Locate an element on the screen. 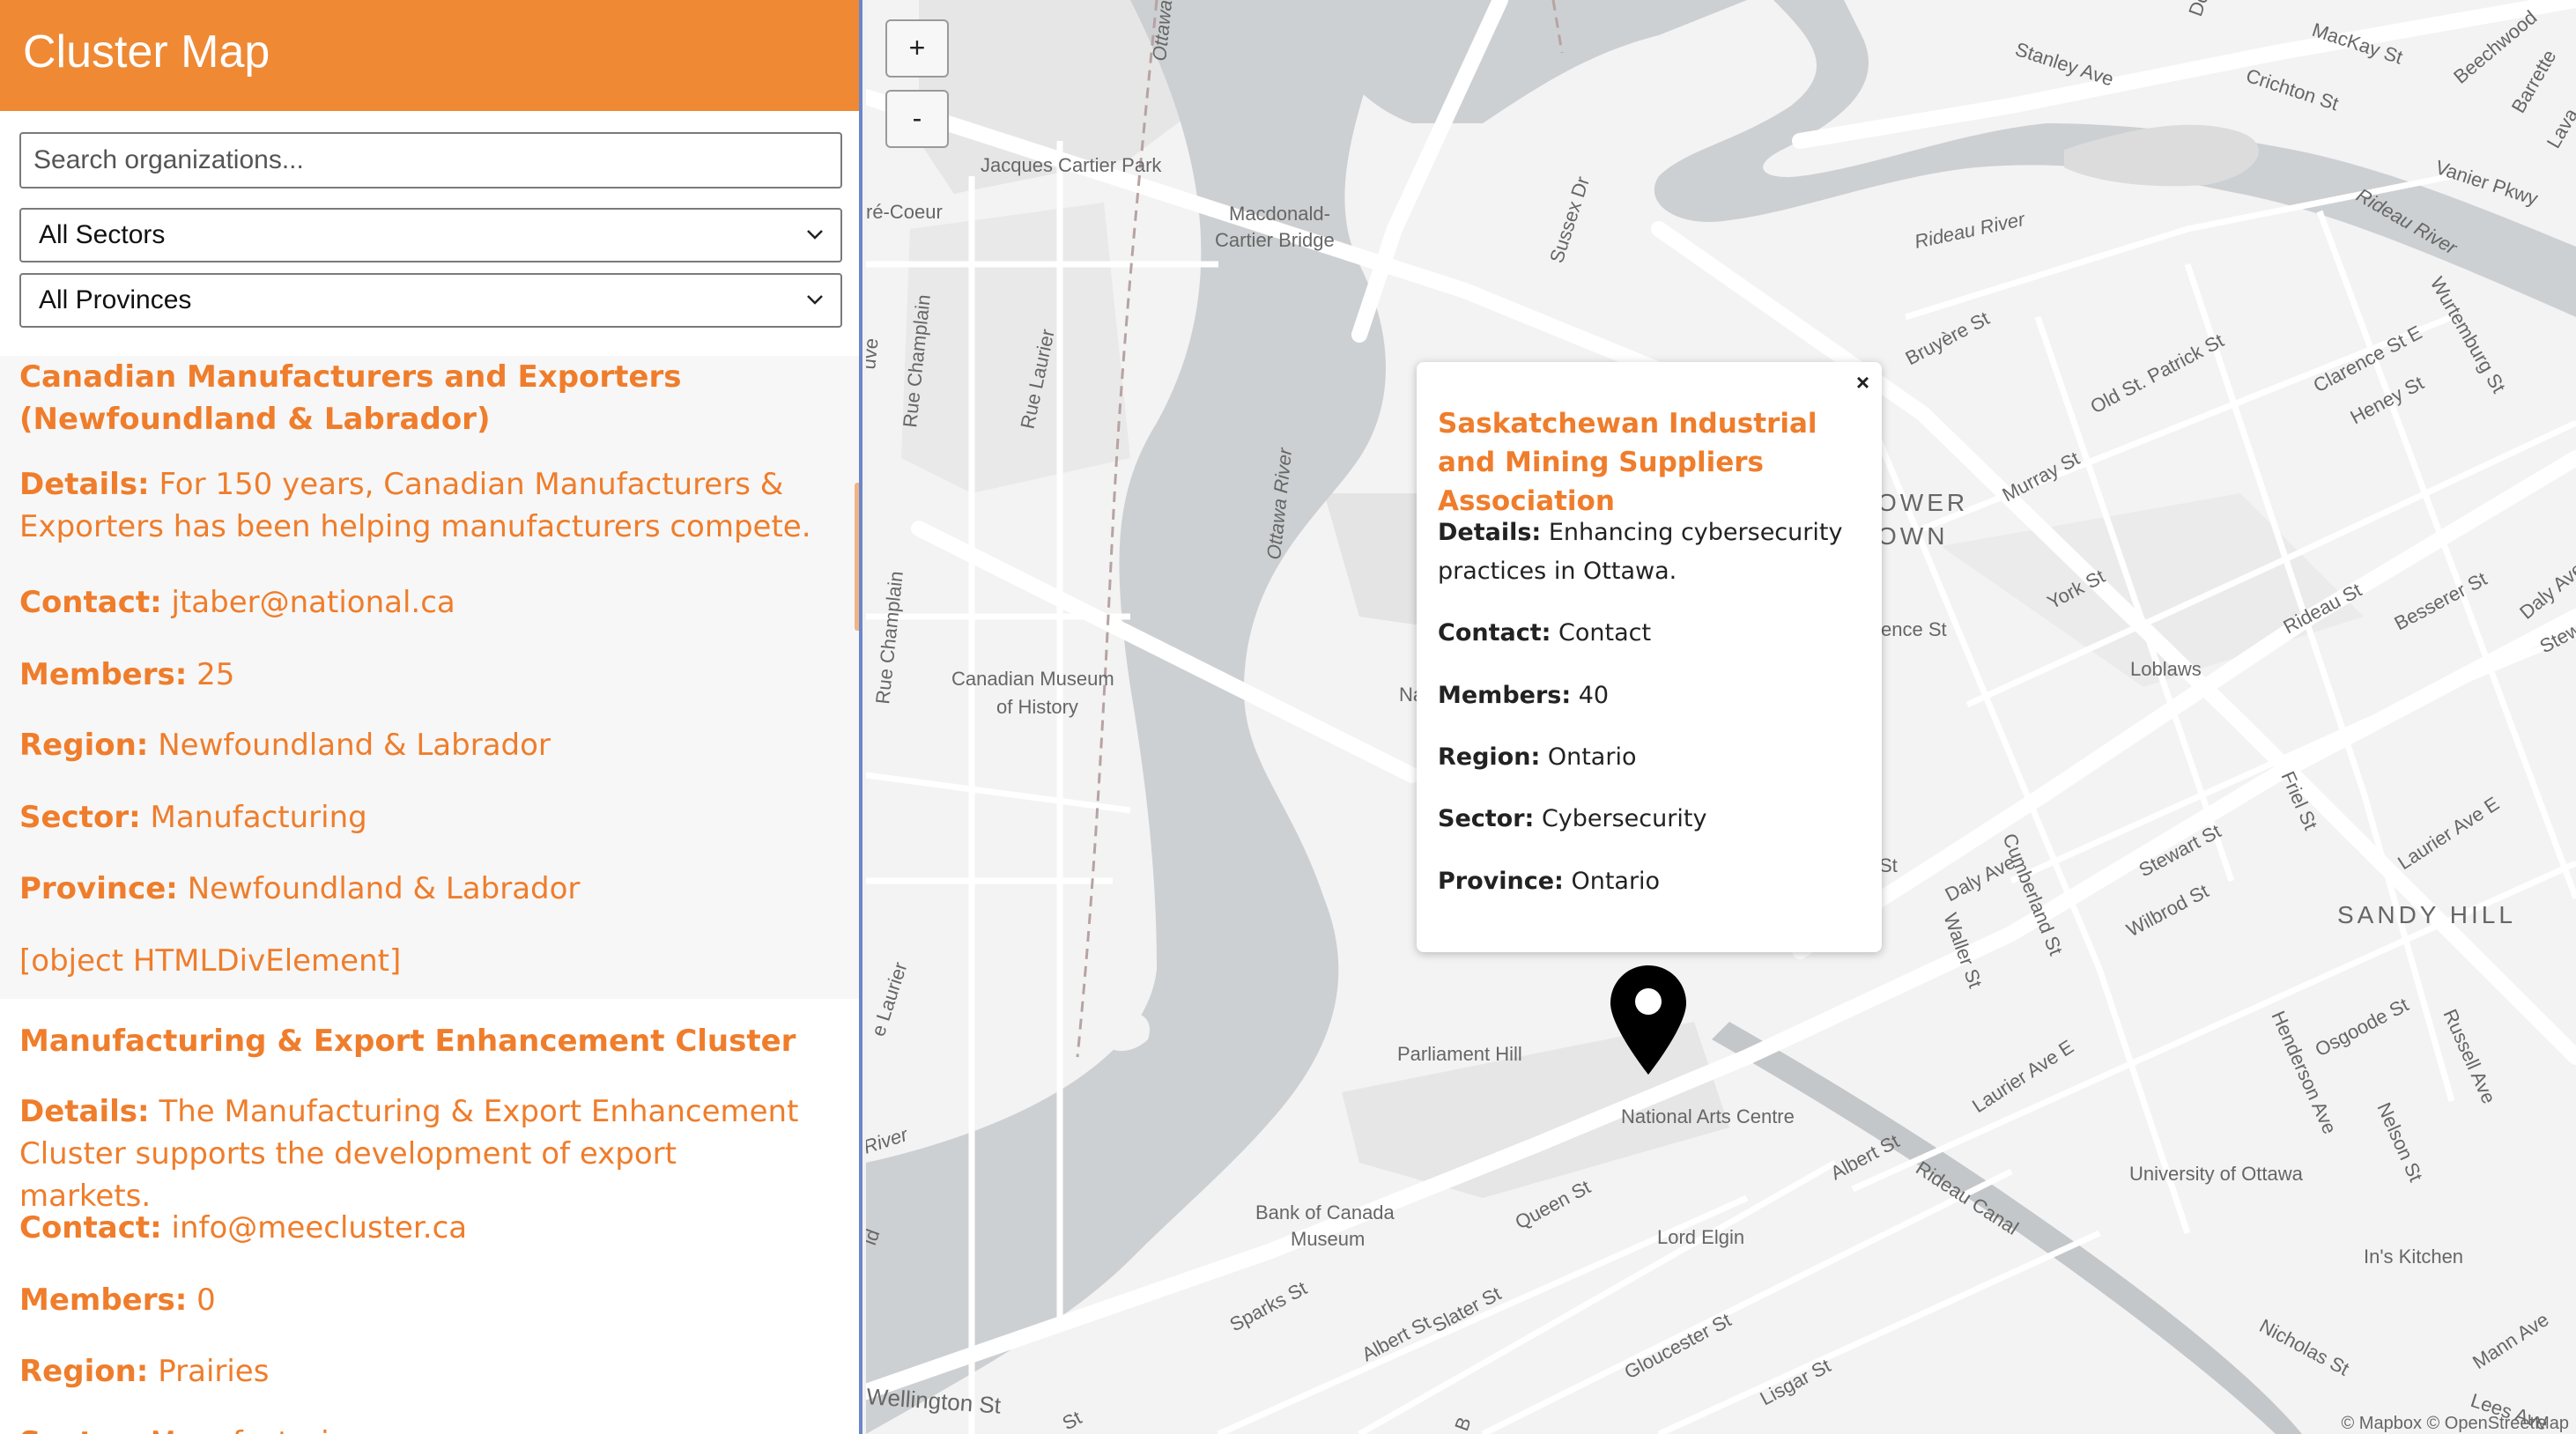  zoom-out-button: - is located at coordinates (917, 119).